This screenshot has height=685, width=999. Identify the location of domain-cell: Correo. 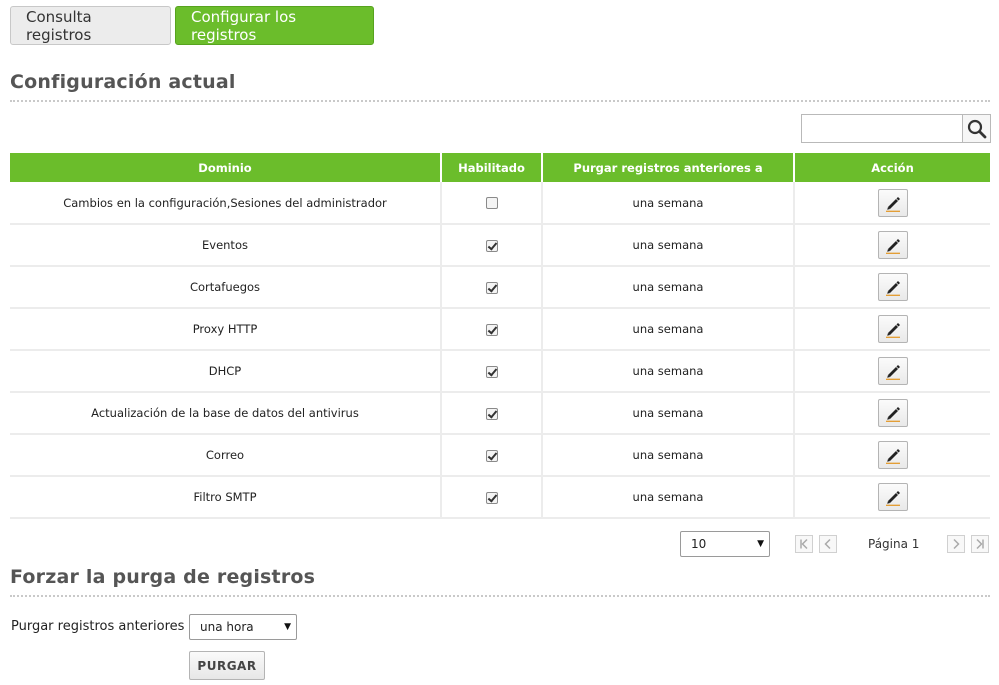
(226, 455).